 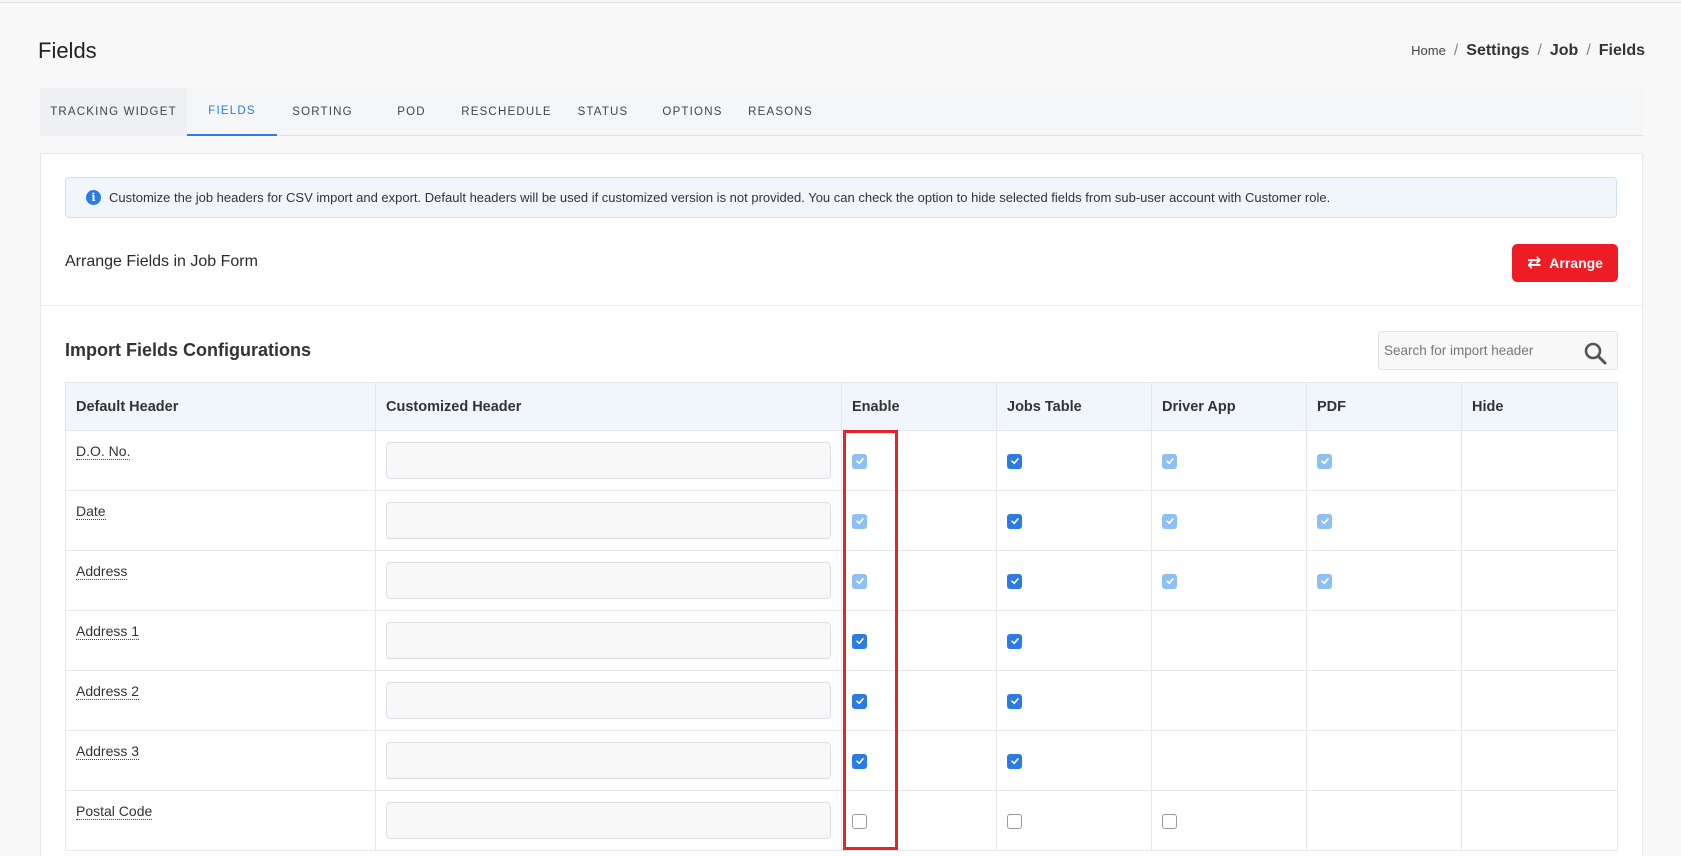 What do you see at coordinates (1534, 262) in the screenshot?
I see `swap-arrows-icon: ⇄` at bounding box center [1534, 262].